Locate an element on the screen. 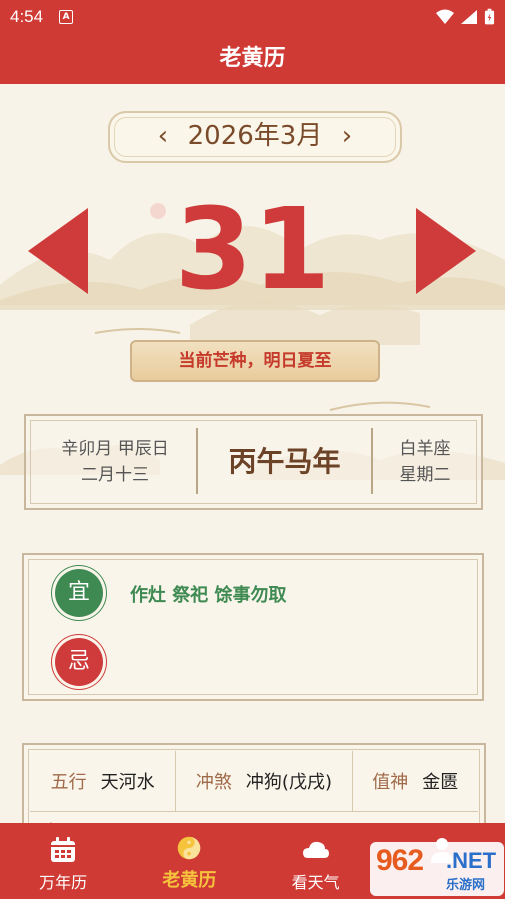 This screenshot has height=899, width=505. lunar-info: 辛卯月 甲辰日 二月十三 is located at coordinates (115, 462).